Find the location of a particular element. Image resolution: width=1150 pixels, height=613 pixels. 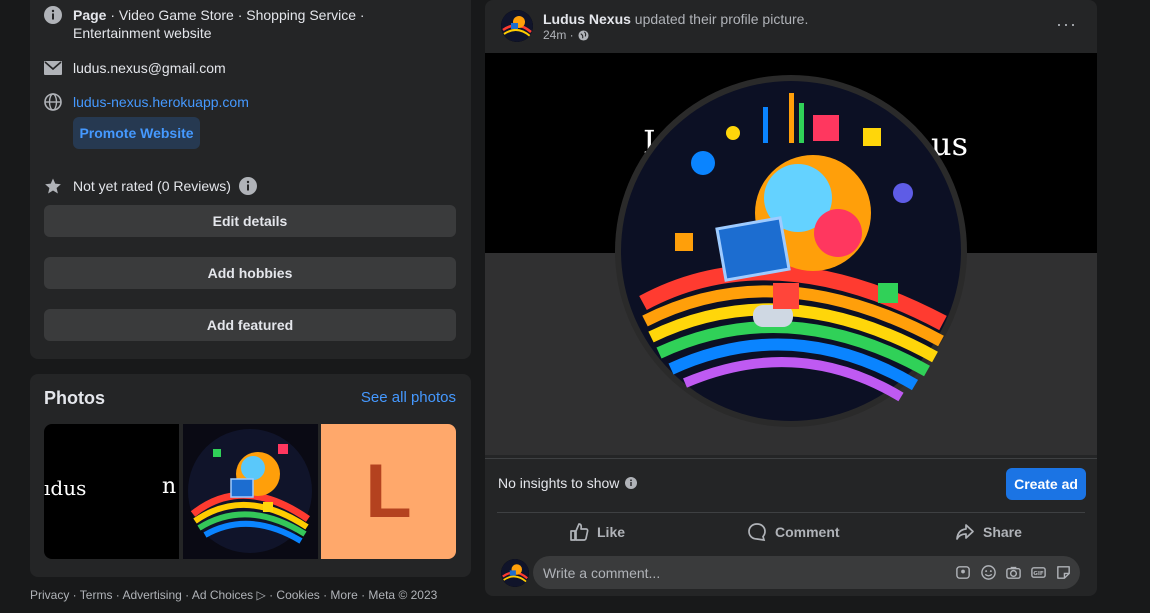

photo-thumb-letter: L is located at coordinates (388, 491).